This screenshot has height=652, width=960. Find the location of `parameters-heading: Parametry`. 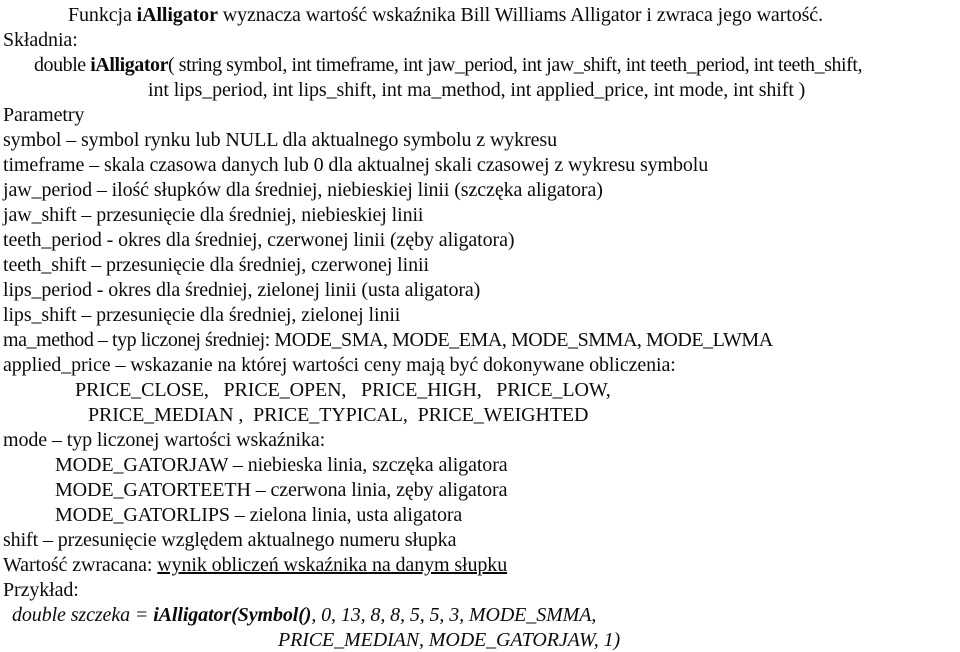

parameters-heading: Parametry is located at coordinates (44, 115).